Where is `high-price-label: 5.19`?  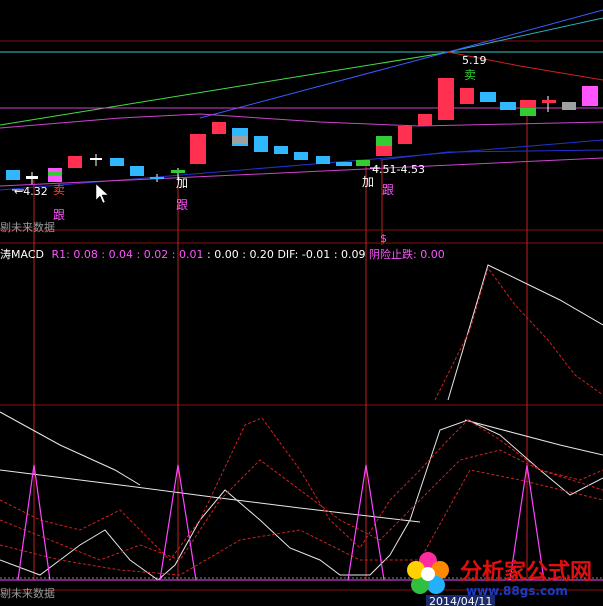
high-price-label: 5.19 is located at coordinates (474, 60).